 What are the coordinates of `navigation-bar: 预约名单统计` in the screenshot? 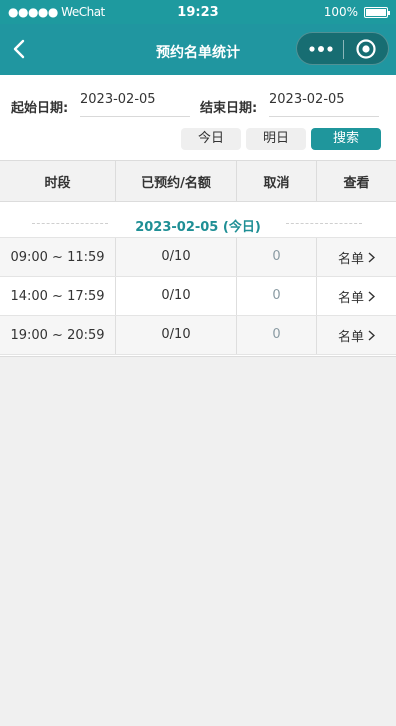 It's located at (198, 49).